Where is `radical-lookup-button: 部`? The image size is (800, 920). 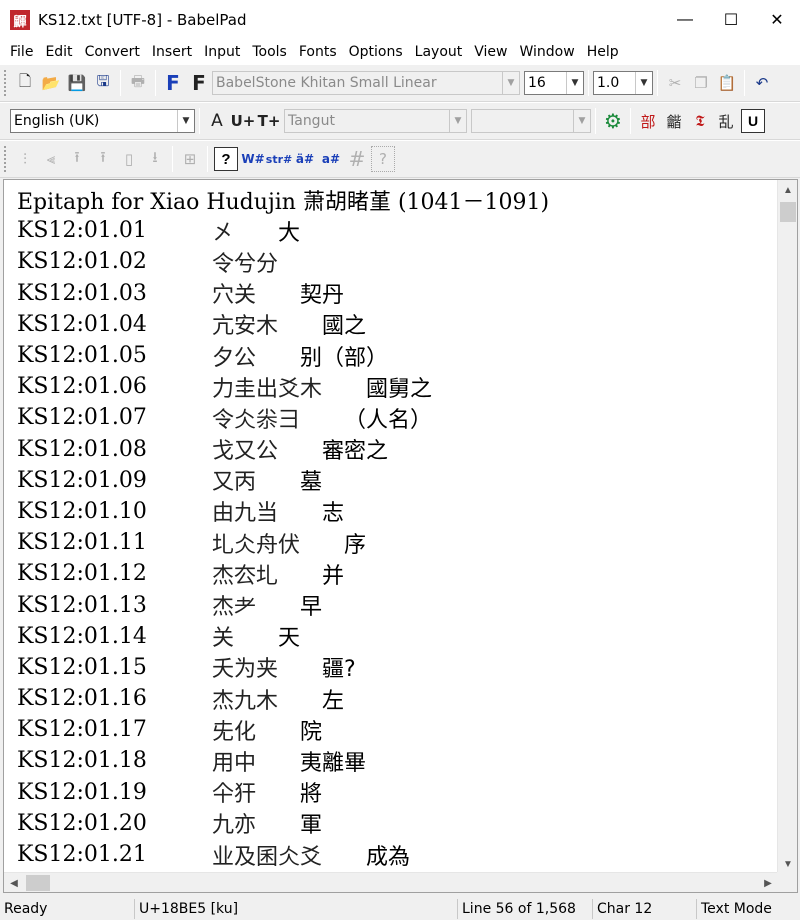
radical-lookup-button: 部 is located at coordinates (648, 121).